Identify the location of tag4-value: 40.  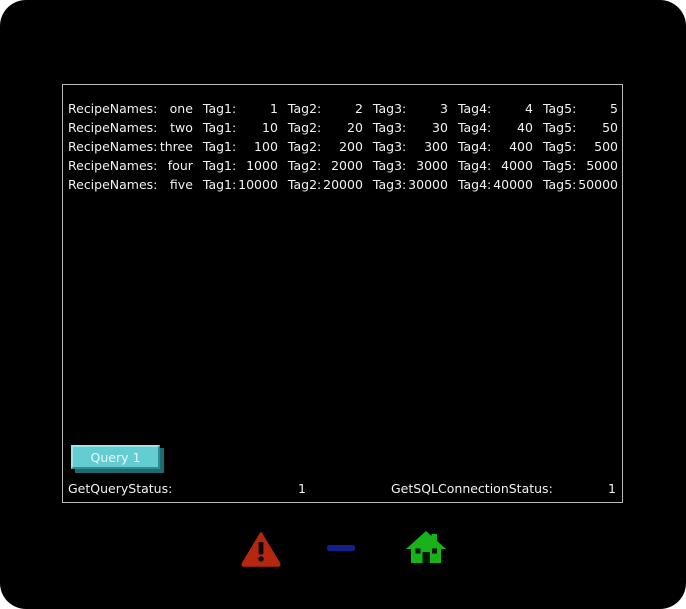
(525, 127).